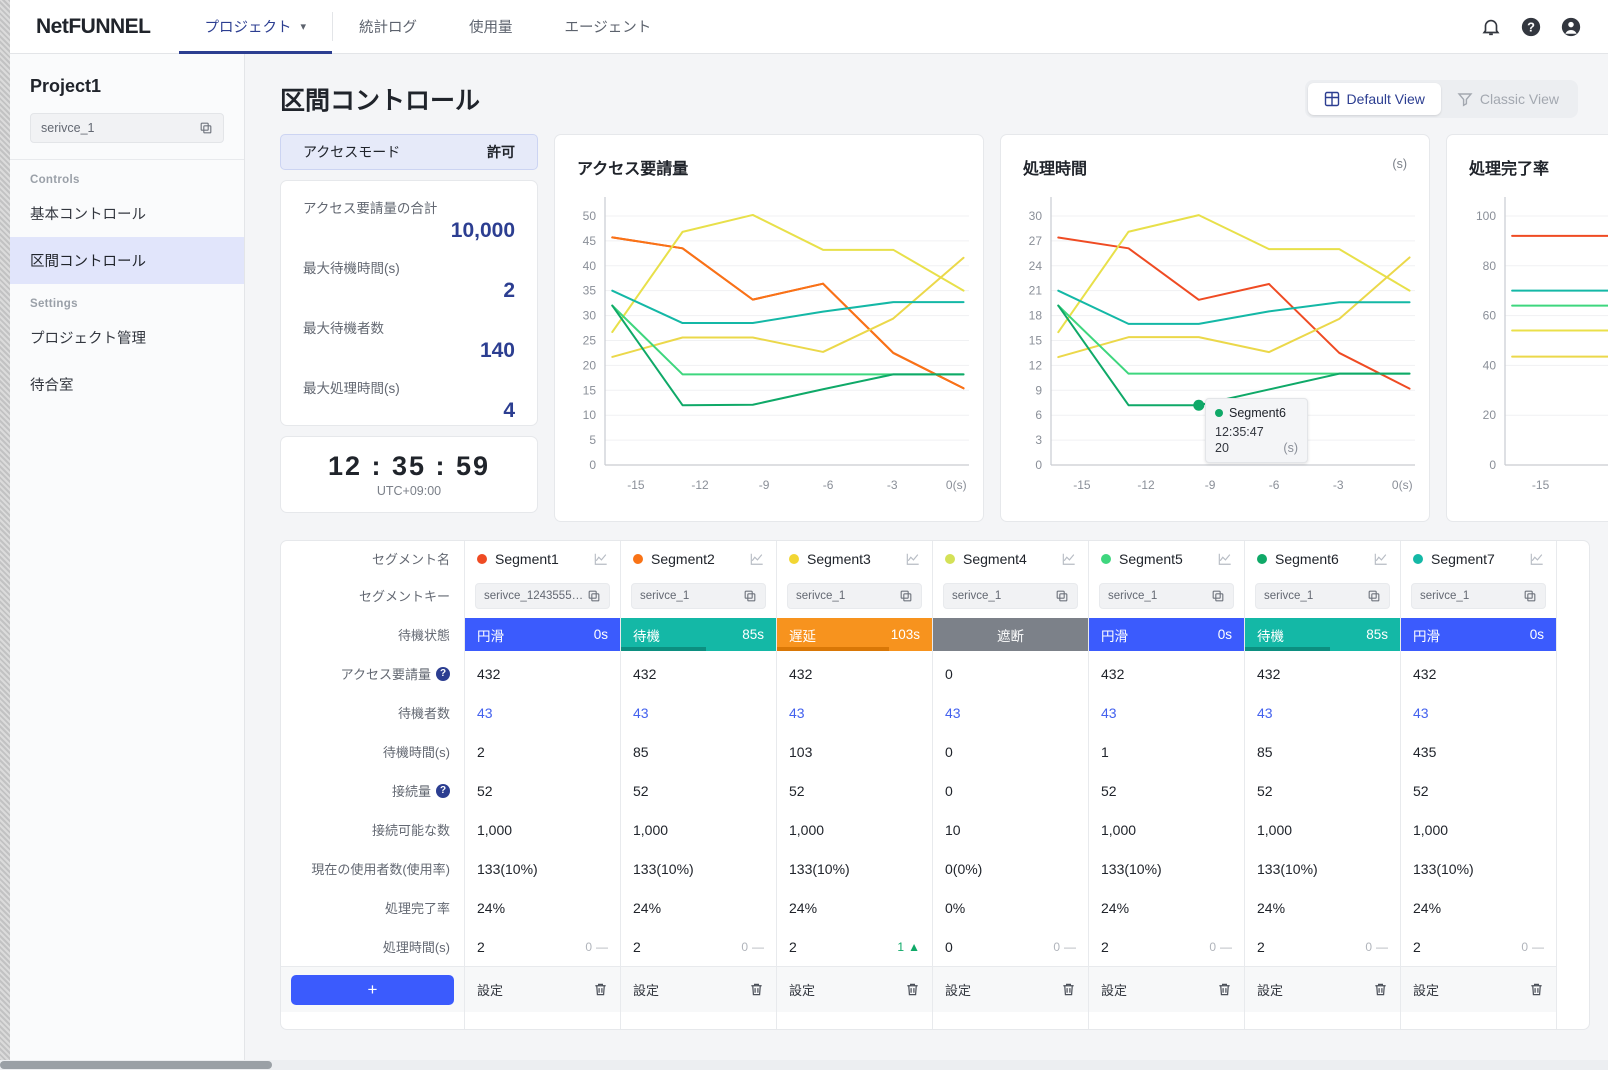 The width and height of the screenshot is (1608, 1070). Describe the element at coordinates (127, 260) in the screenshot. I see `sidebar-item-section-control: 区間コントロール` at that location.